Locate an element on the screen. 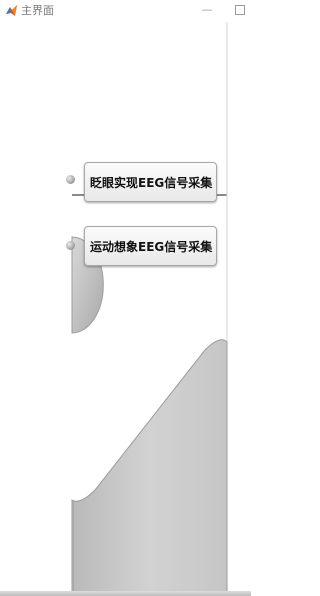 The width and height of the screenshot is (320, 596). minimize-button: — is located at coordinates (207, 10).